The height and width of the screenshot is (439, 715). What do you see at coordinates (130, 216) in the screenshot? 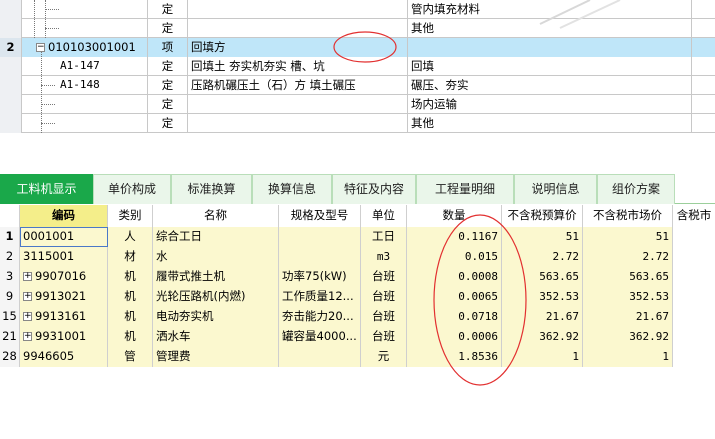
I see `header-category: 类别` at bounding box center [130, 216].